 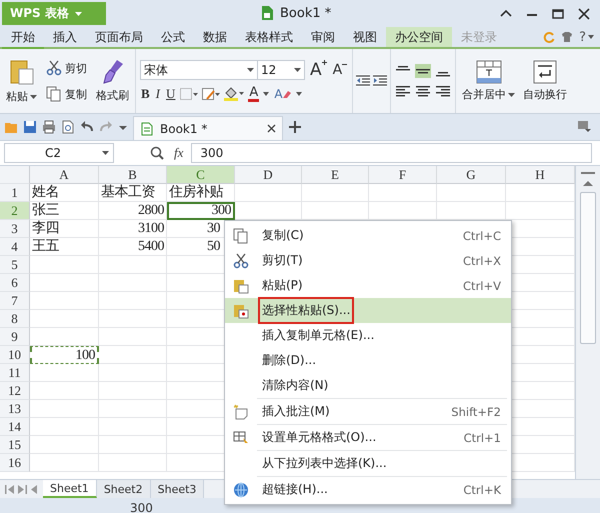 I want to click on row-header: 5, so click(x=15, y=265).